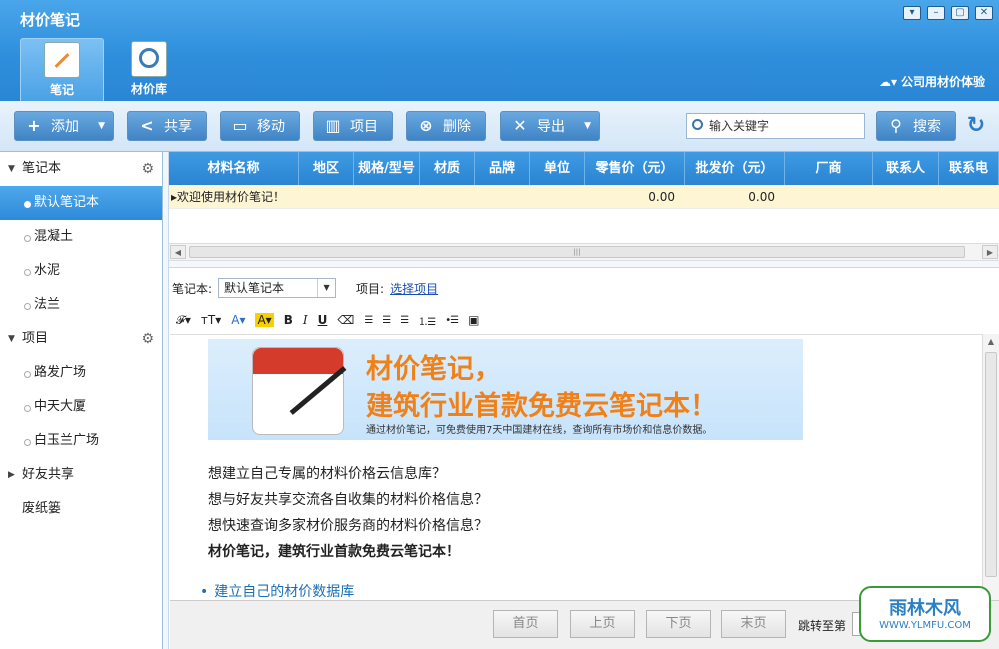  Describe the element at coordinates (896, 125) in the screenshot. I see `search-icon: ⚲` at that location.